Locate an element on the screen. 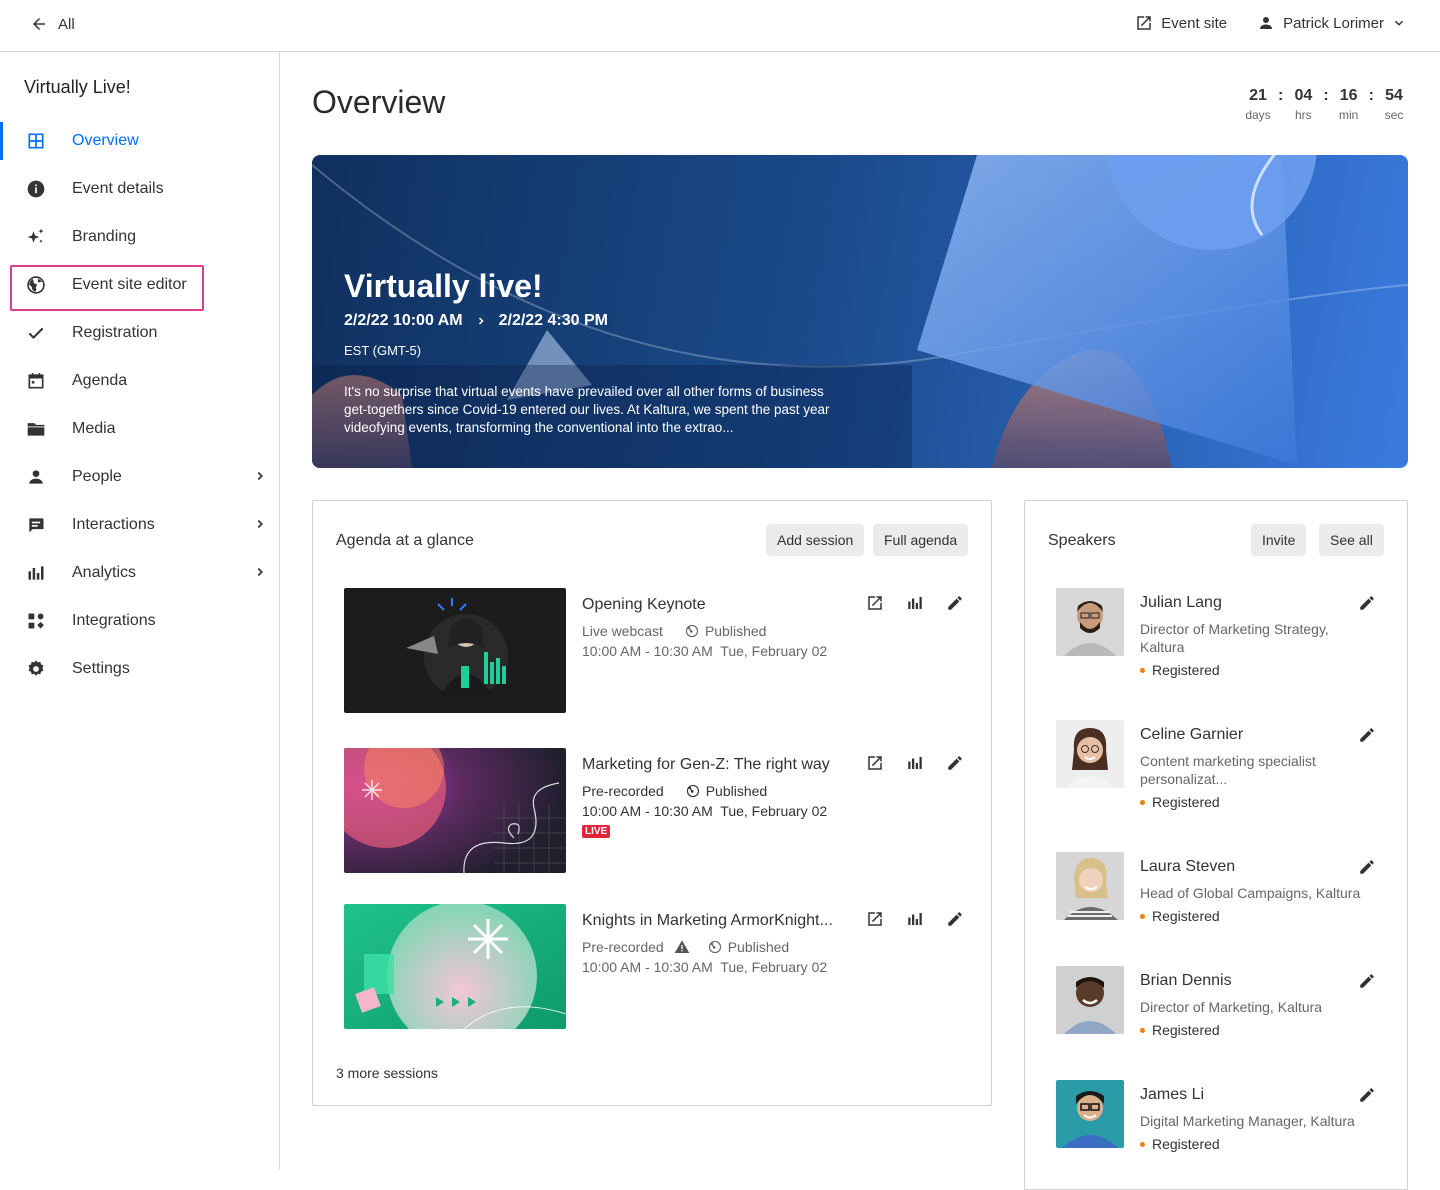 The image size is (1440, 1190). gear-icon is located at coordinates (36, 669).